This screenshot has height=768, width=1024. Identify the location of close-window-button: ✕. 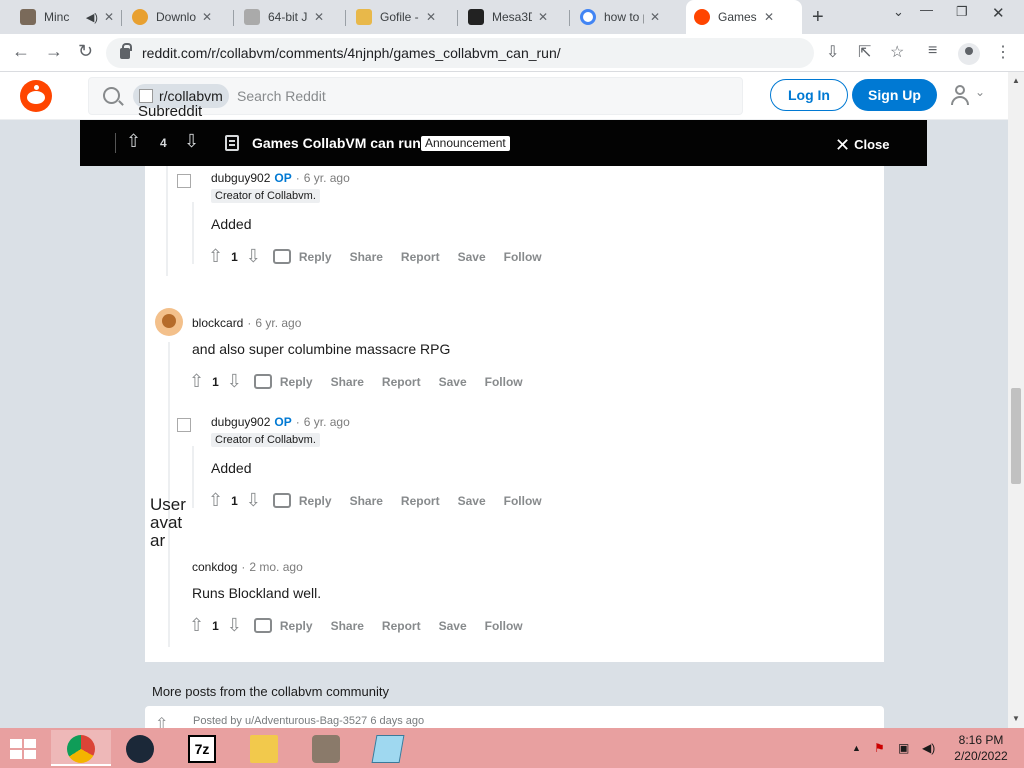
(998, 13).